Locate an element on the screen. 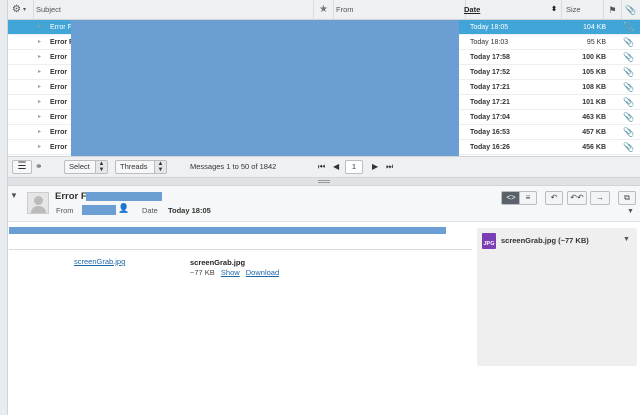 This screenshot has width=640, height=415. attachment-name: screenGrab.jpg is located at coordinates (218, 262).